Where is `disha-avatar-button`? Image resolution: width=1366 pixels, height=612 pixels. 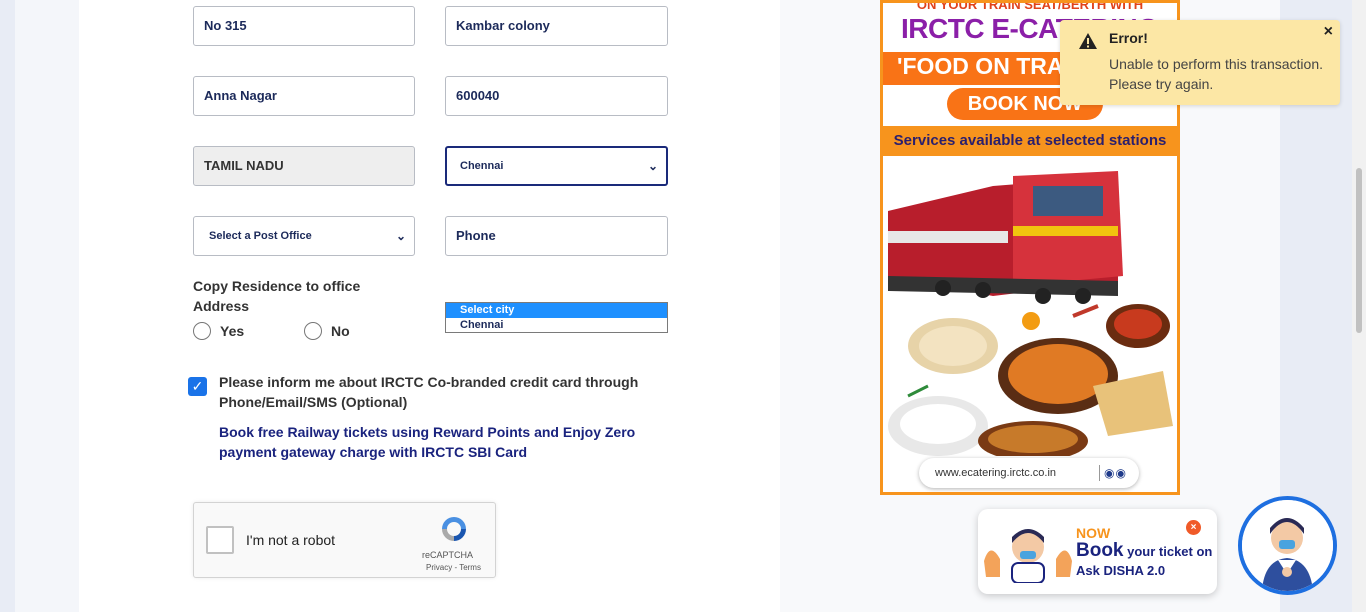
disha-avatar-button is located at coordinates (1287, 545).